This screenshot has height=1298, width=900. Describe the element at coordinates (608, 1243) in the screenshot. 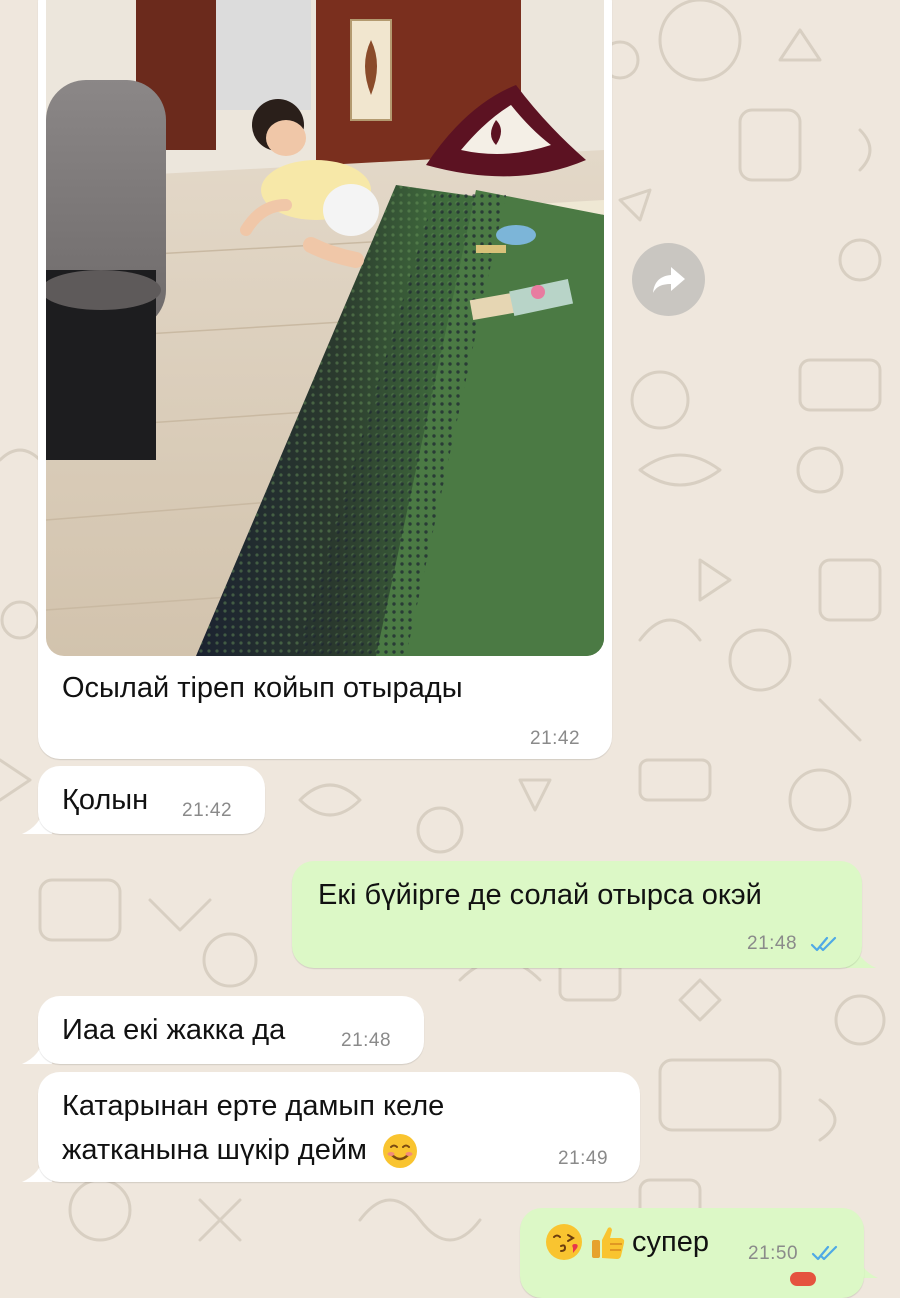

I see `thumbs-up-icon` at that location.